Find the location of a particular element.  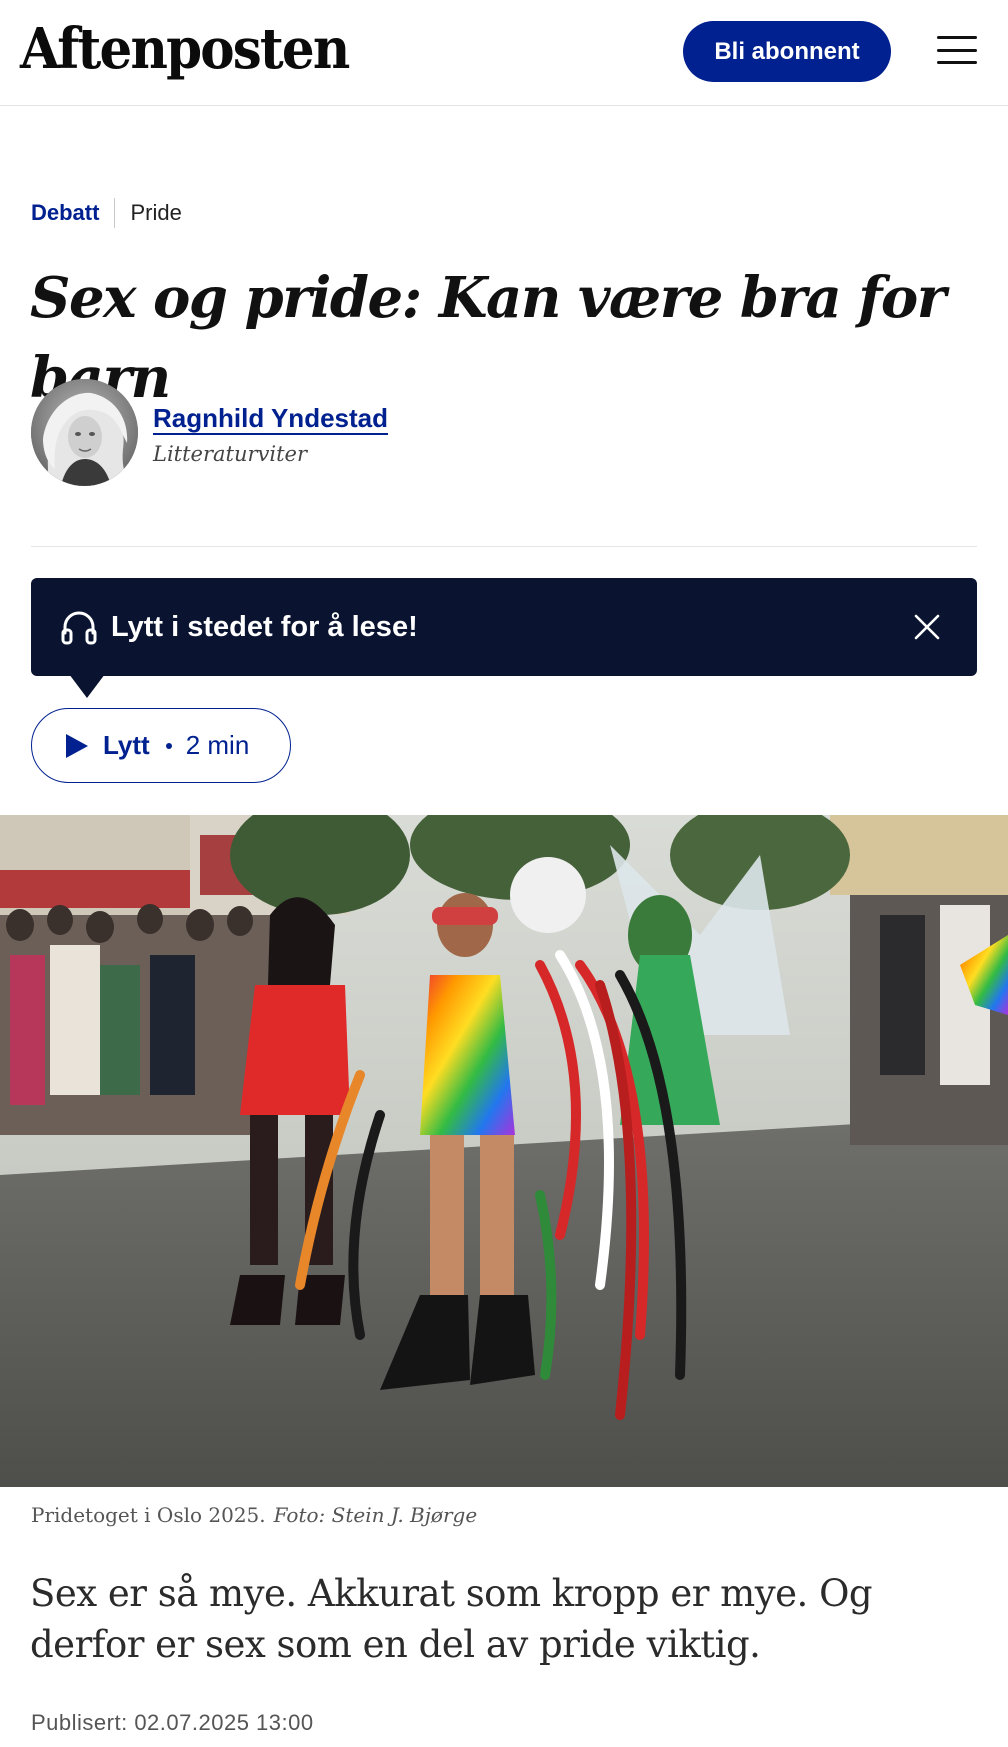

section-link-debatt: Debatt is located at coordinates (65, 213).